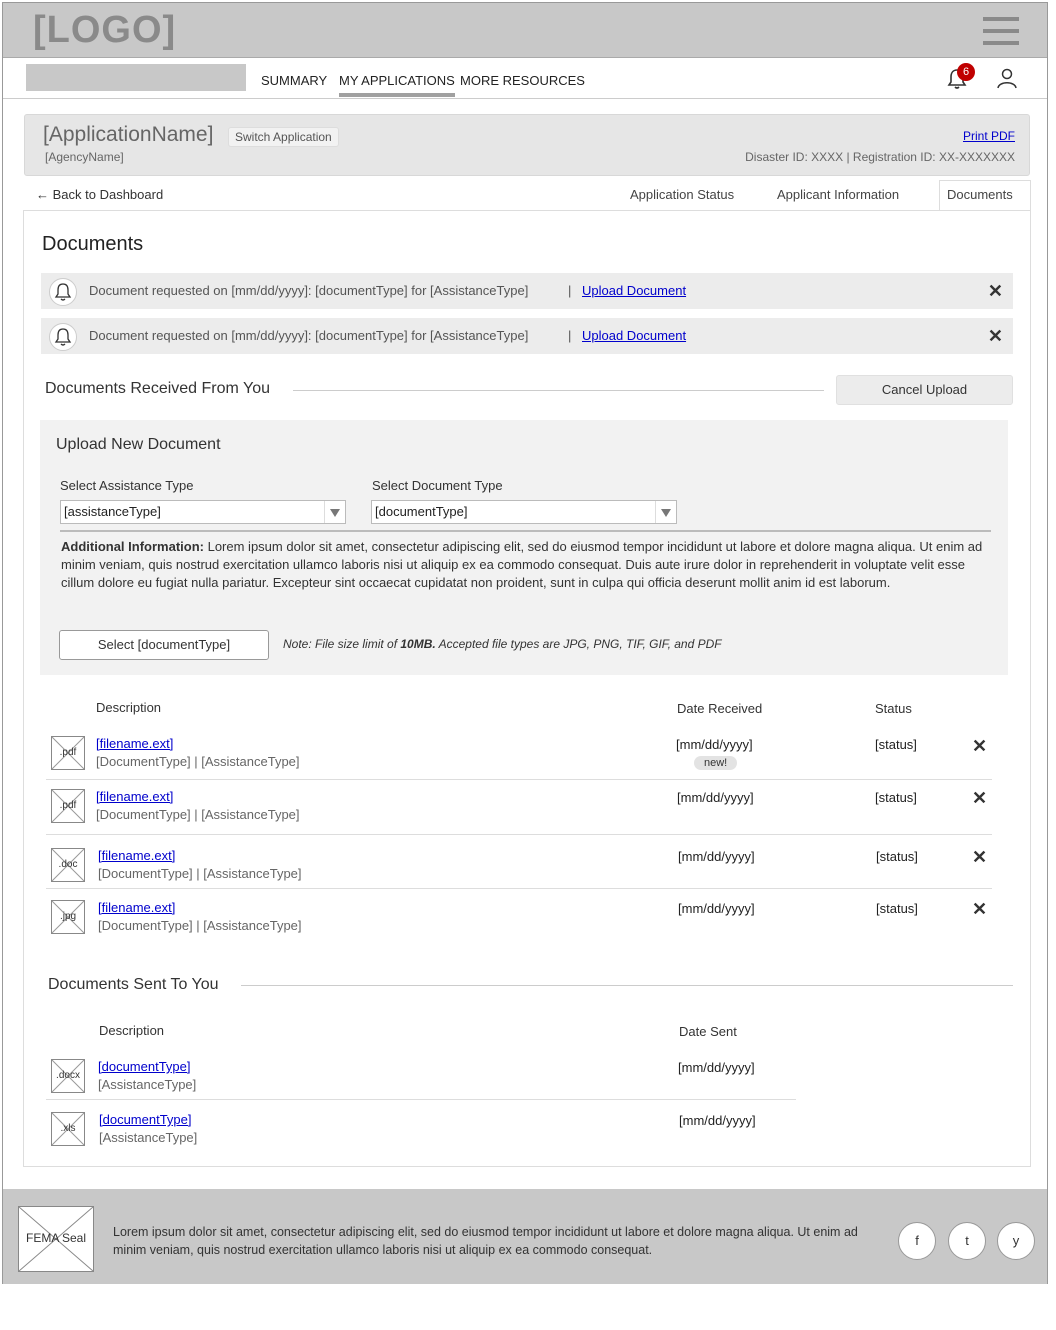  Describe the element at coordinates (93, 244) in the screenshot. I see `page-title: Documents` at that location.